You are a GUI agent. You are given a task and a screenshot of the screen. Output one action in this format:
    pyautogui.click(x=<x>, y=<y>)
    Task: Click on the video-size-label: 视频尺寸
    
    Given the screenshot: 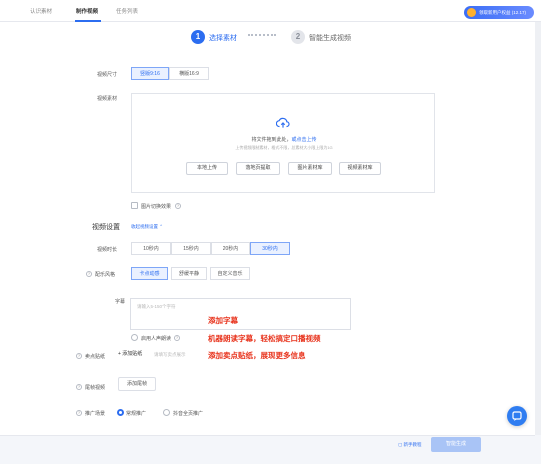 What is the action you would take?
    pyautogui.click(x=107, y=75)
    